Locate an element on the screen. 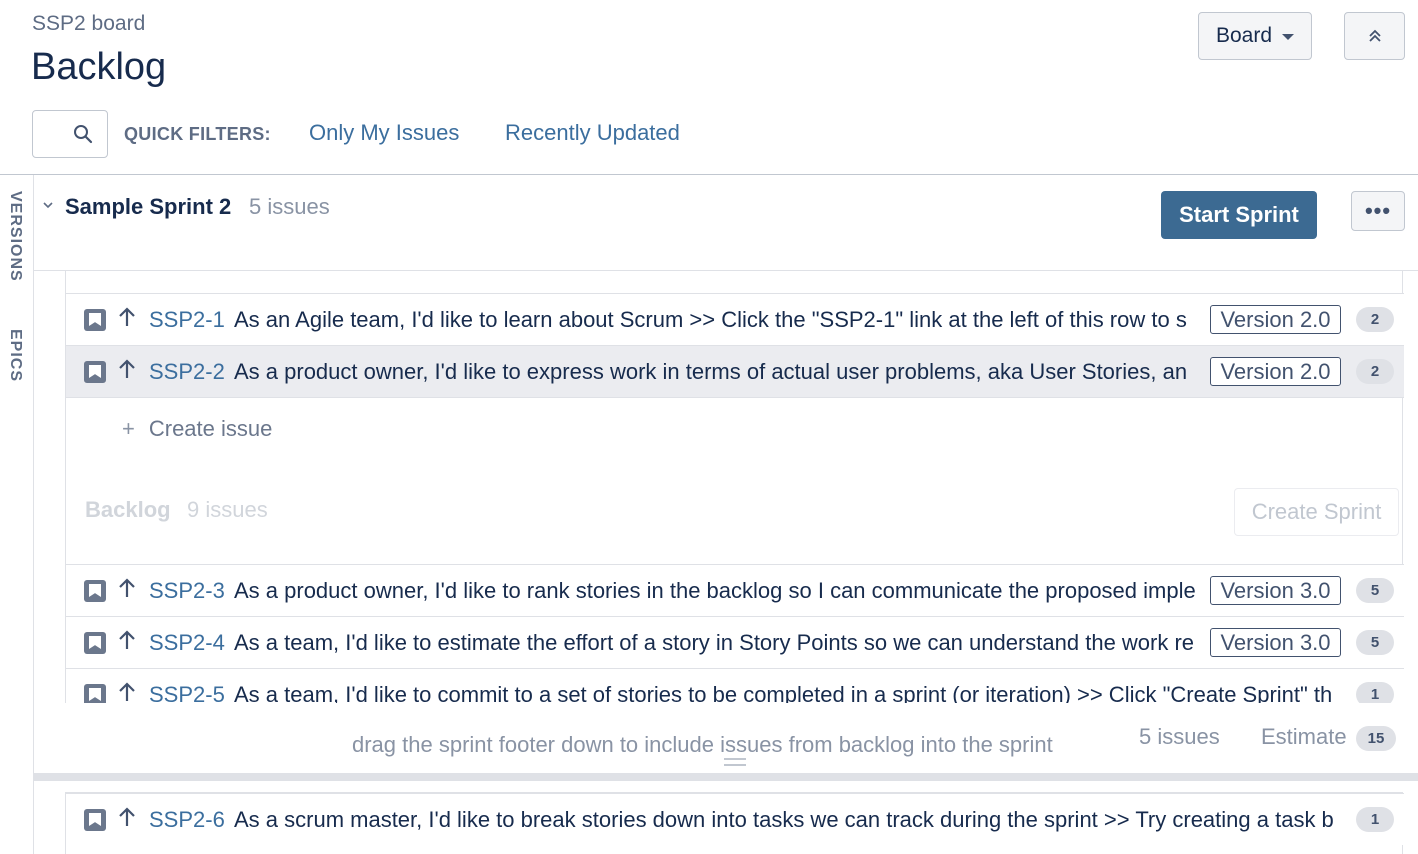  sprint-name: Sample Sprint 2 is located at coordinates (148, 206).